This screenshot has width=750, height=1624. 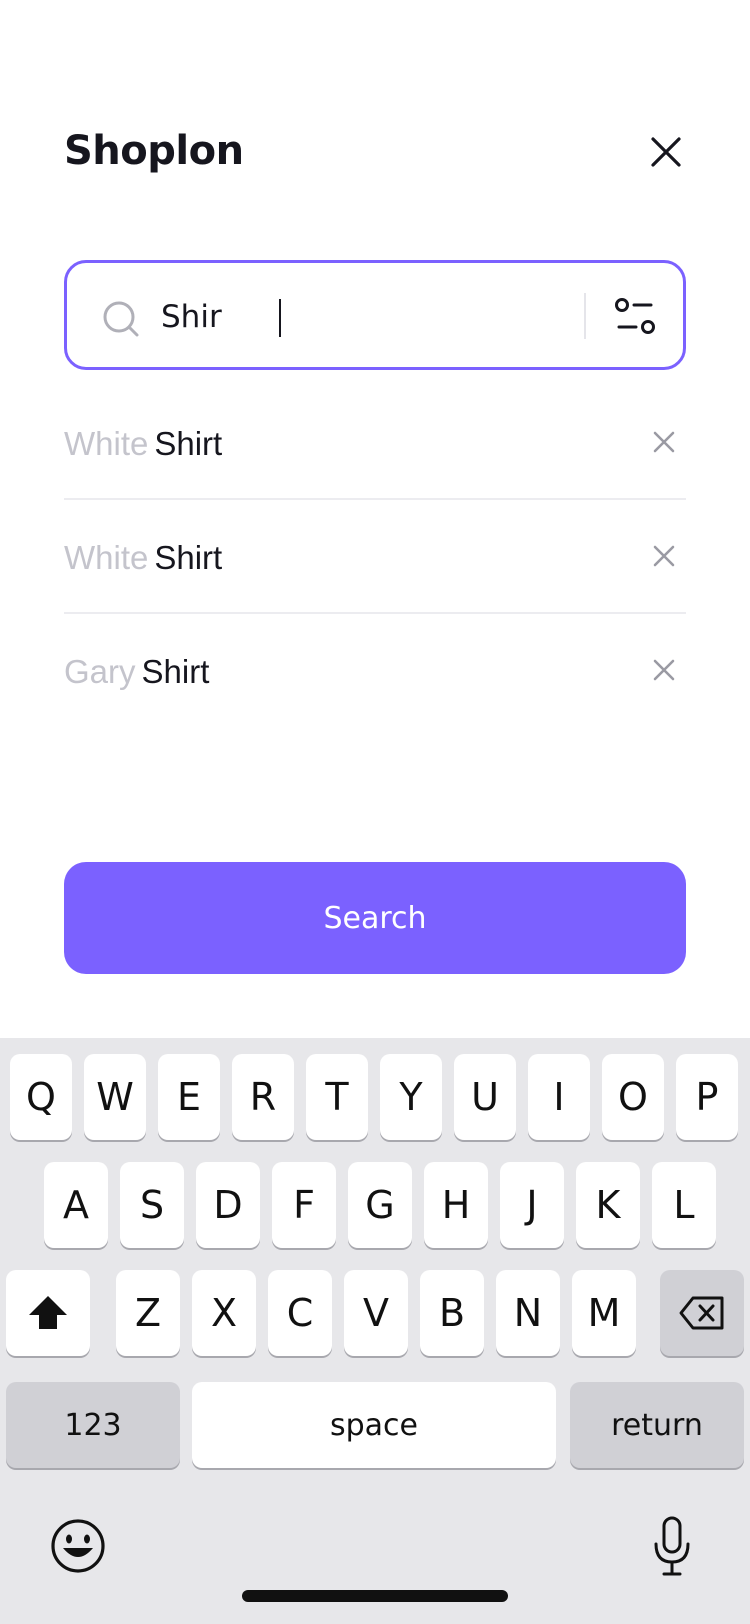 I want to click on close-button, so click(x=666, y=152).